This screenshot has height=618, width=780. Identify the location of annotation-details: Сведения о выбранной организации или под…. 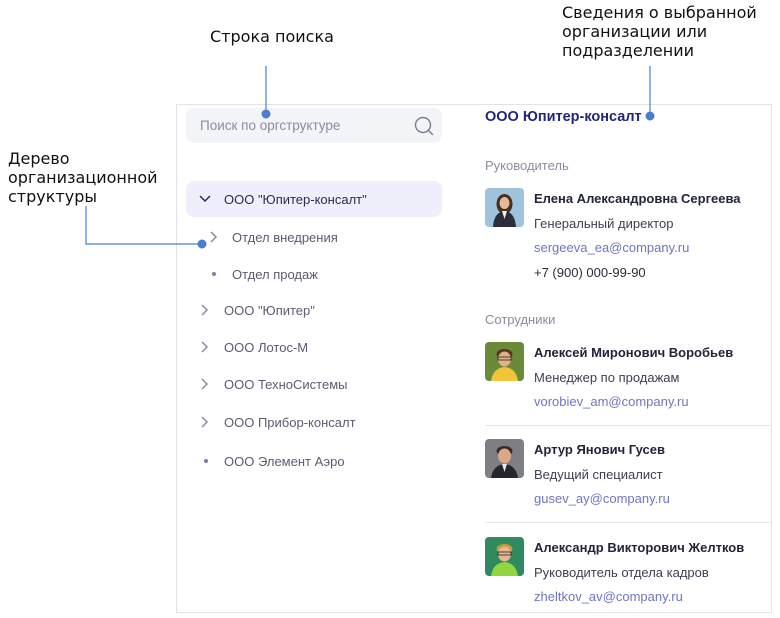
(659, 31).